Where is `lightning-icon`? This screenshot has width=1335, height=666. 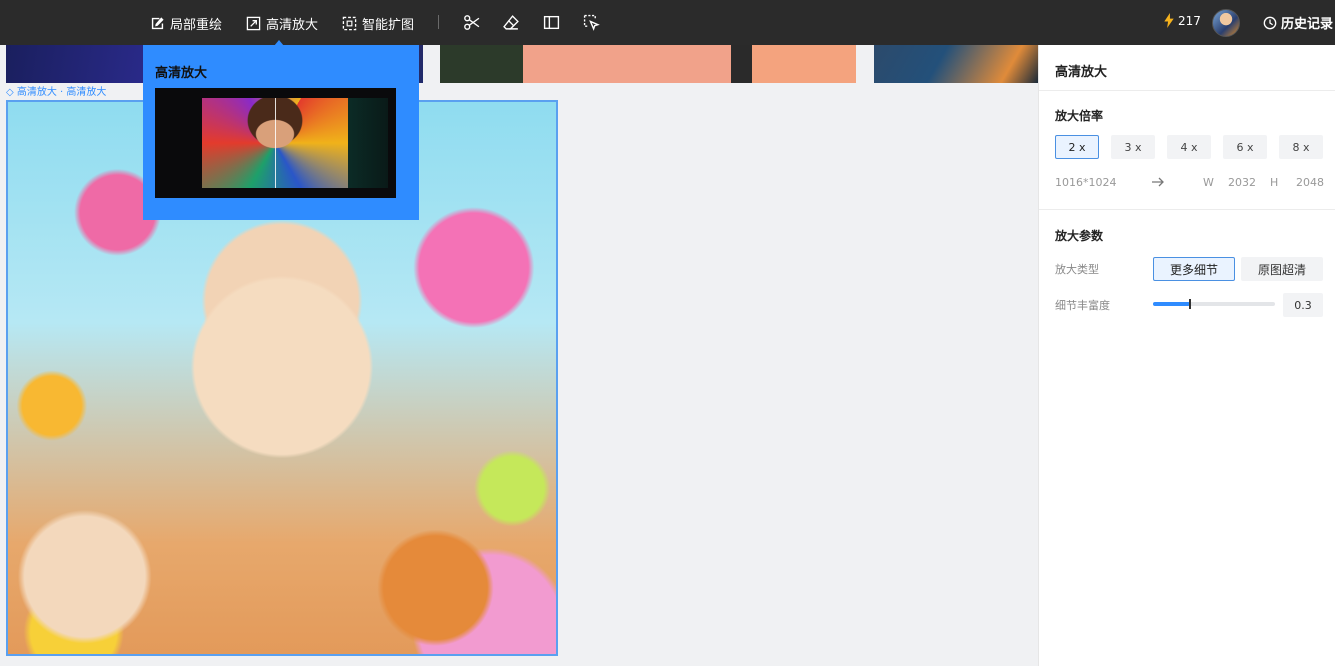
lightning-icon is located at coordinates (1169, 20).